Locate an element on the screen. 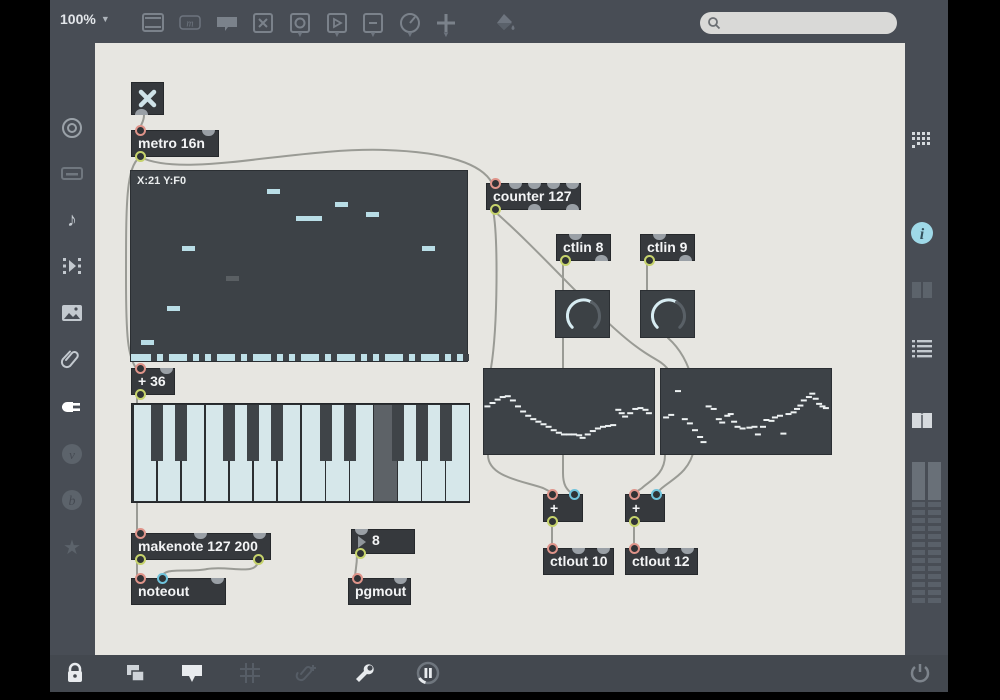  object-mslider-left is located at coordinates (569, 411).